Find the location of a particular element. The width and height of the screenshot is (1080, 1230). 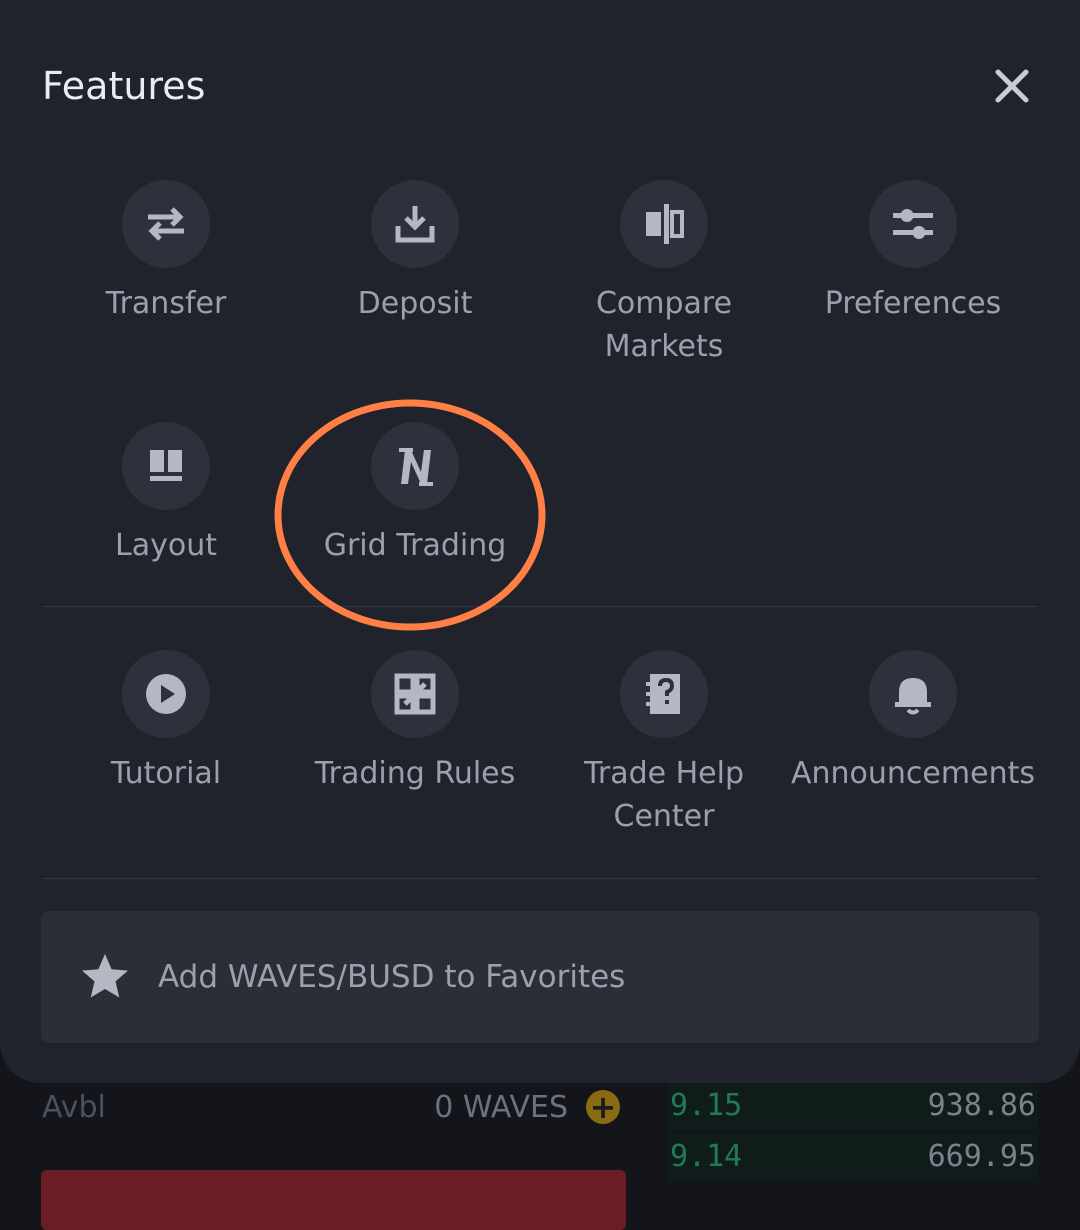

orderbook-price: 9.15 is located at coordinates (706, 1105).